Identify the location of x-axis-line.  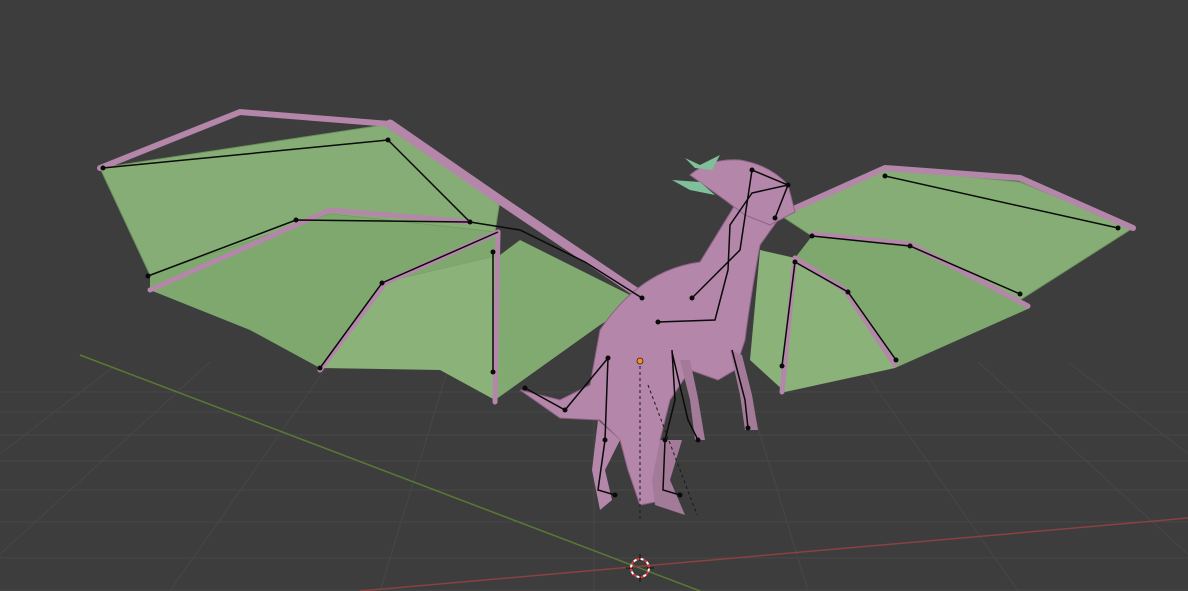
(773, 554).